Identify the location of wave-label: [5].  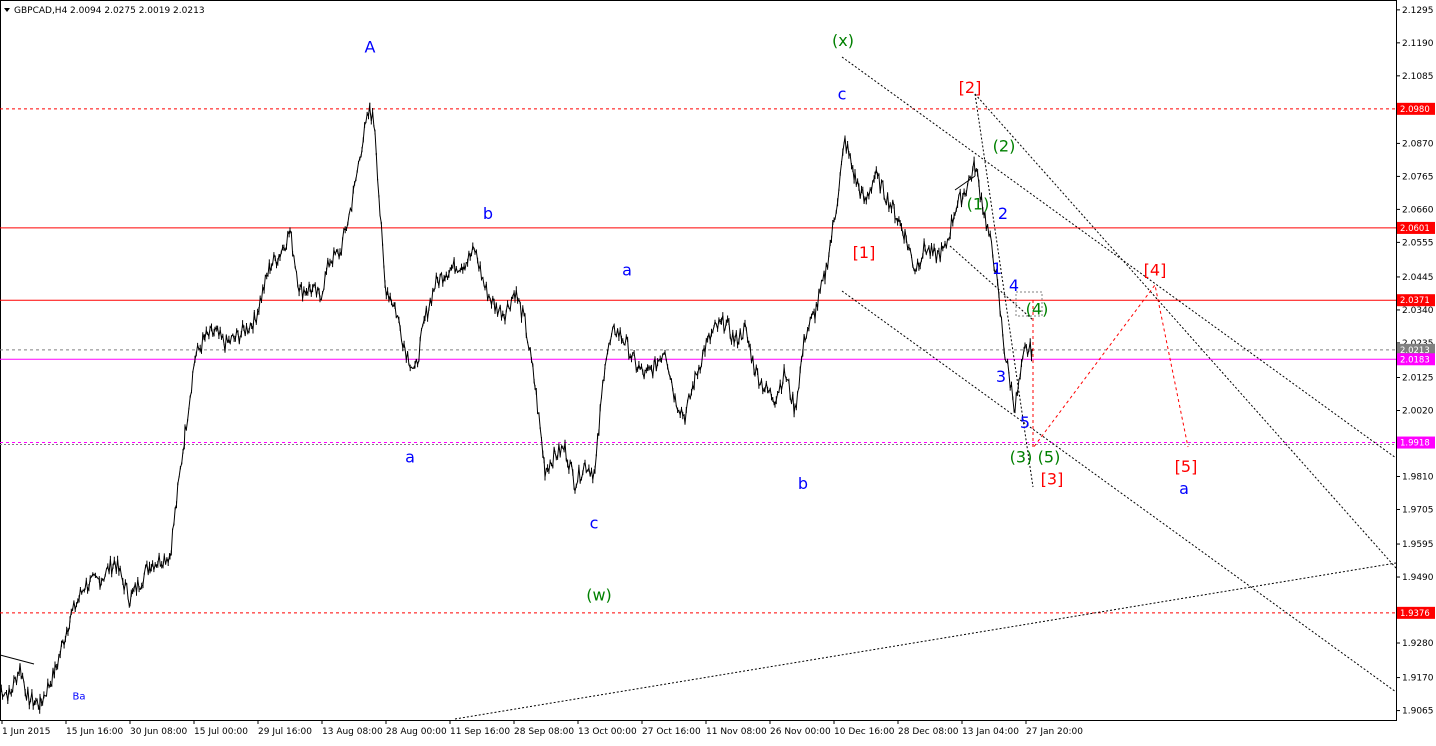
(1186, 466).